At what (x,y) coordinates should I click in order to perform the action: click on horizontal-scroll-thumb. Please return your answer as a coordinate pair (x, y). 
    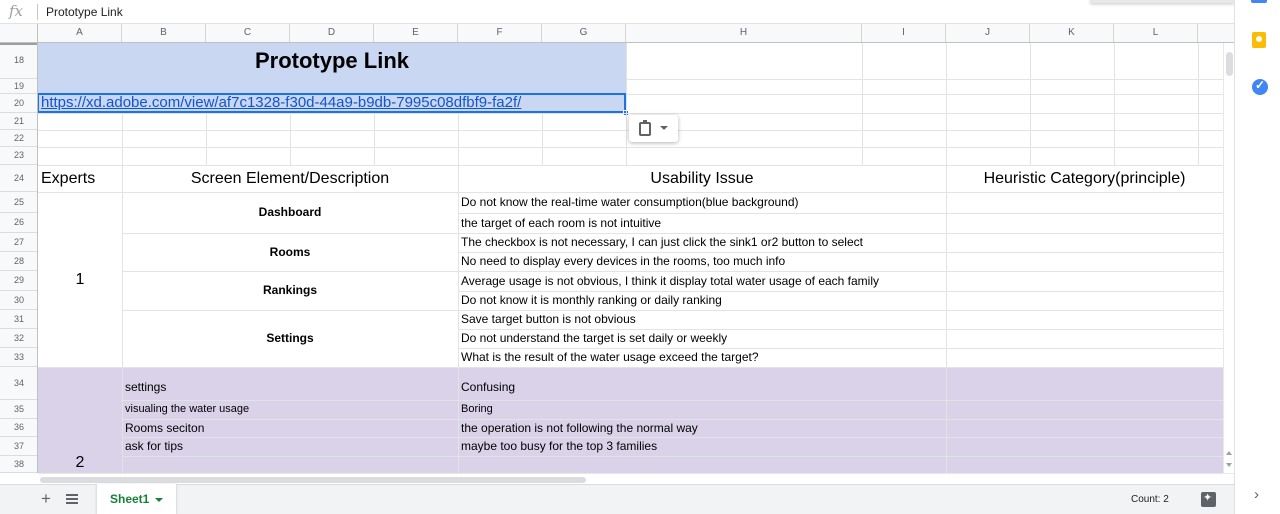
    Looking at the image, I should click on (313, 480).